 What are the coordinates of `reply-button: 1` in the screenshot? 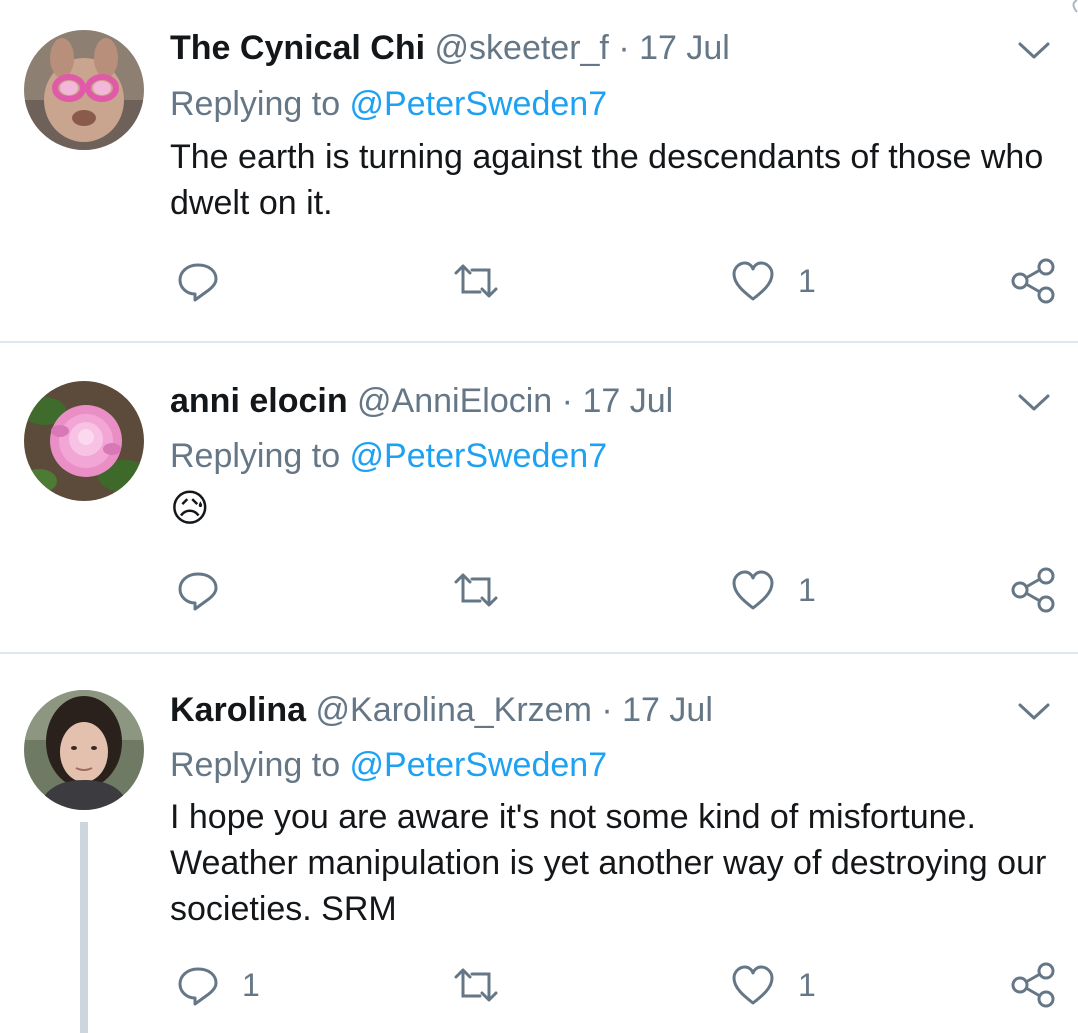 It's located at (218, 985).